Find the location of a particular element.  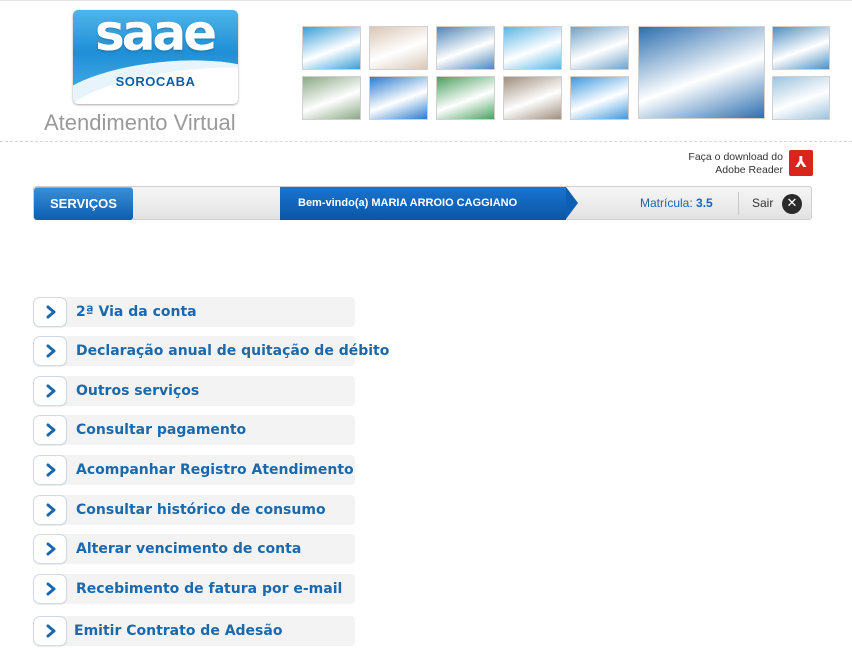

menu-item-label: Alterar vencimento de conta is located at coordinates (188, 549).